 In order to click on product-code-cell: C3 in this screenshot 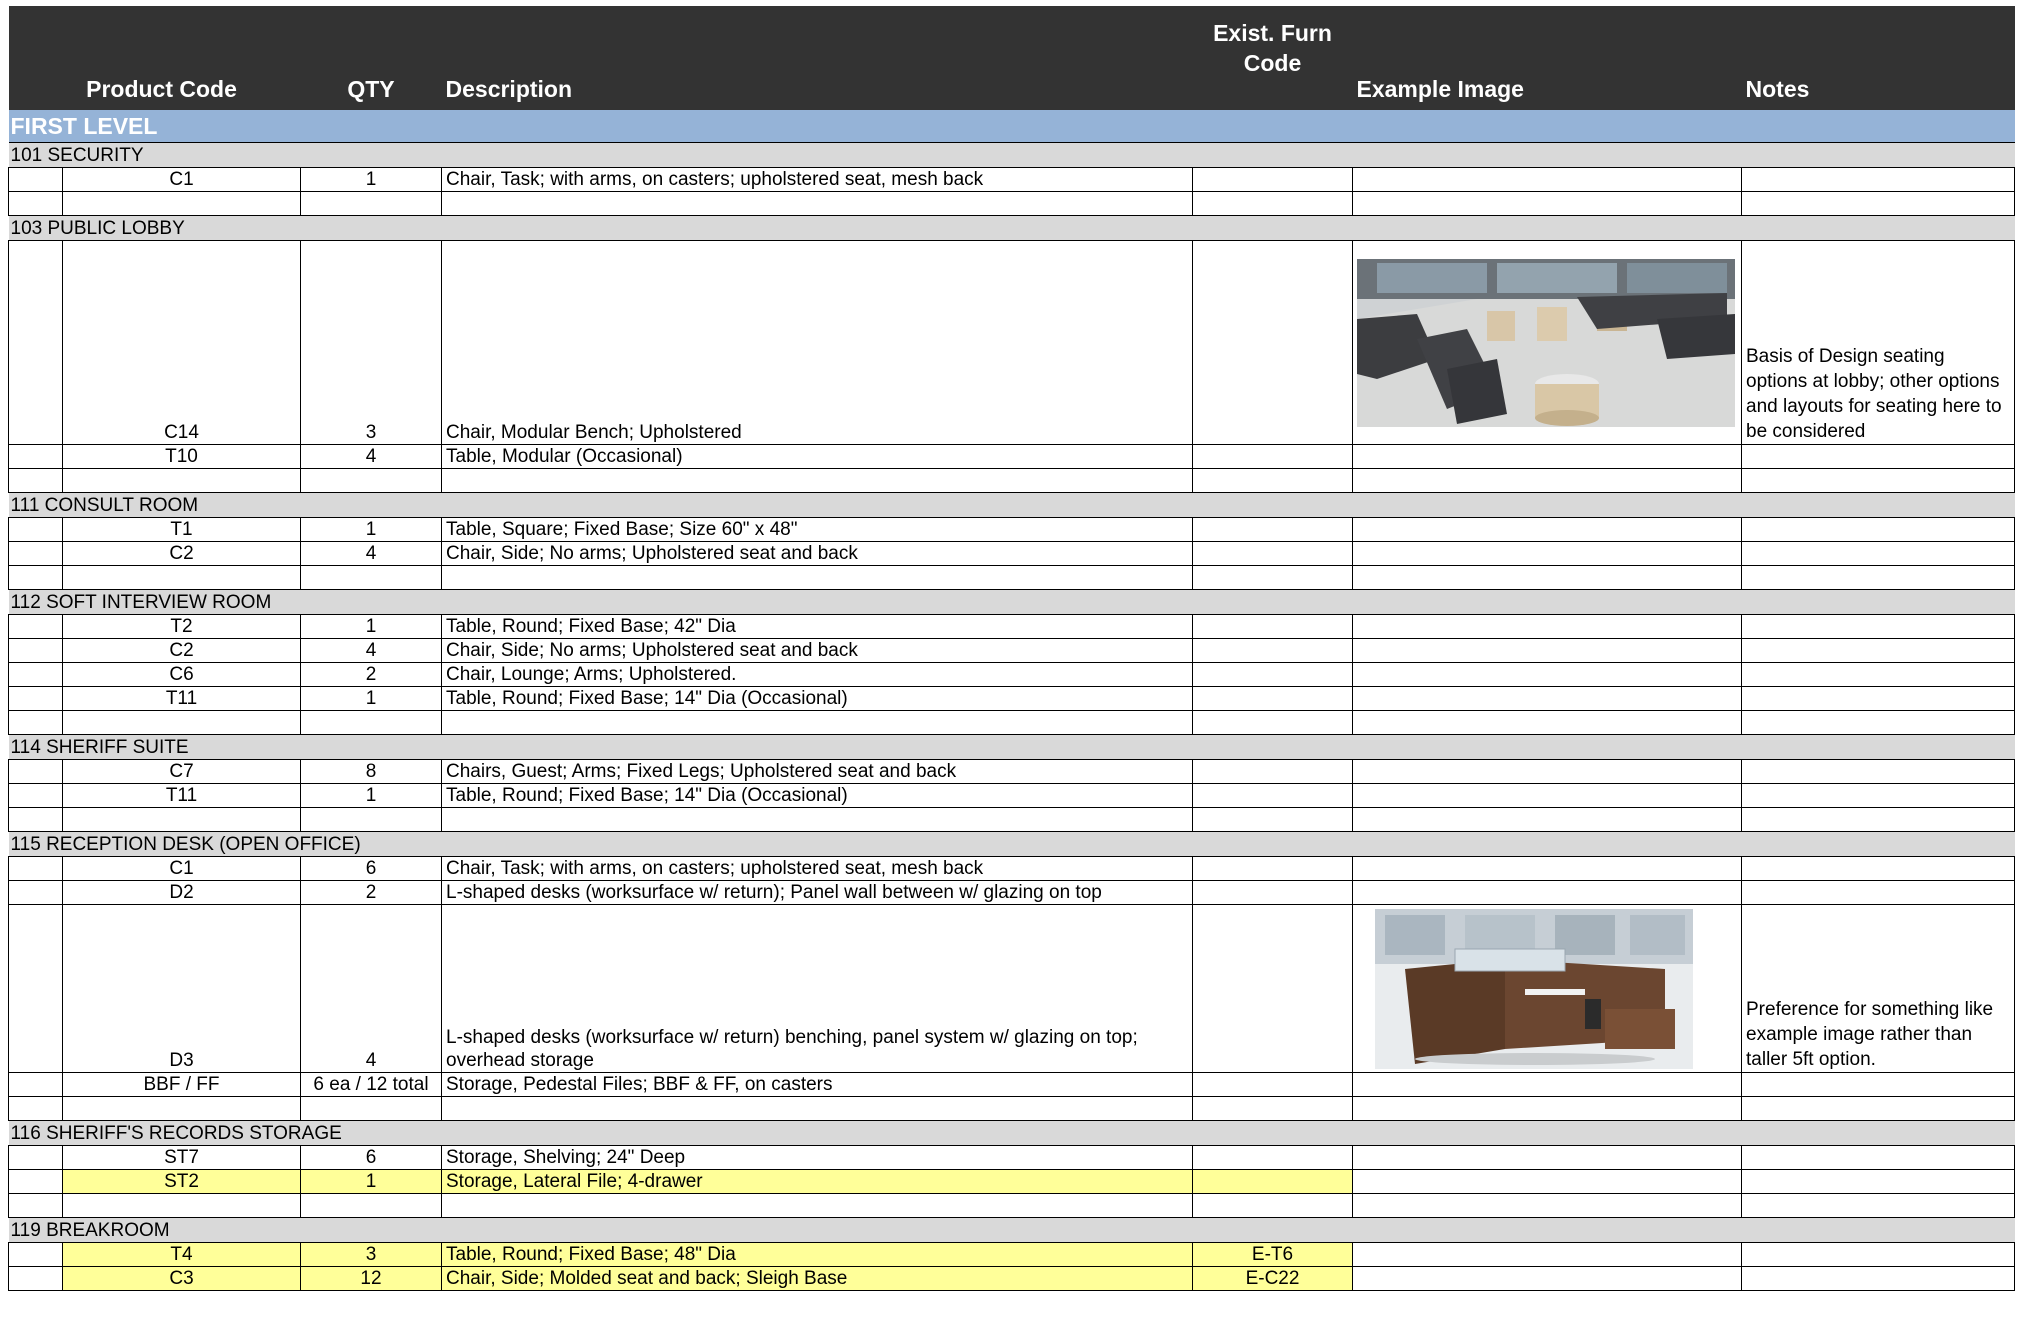, I will do `click(181, 1278)`.